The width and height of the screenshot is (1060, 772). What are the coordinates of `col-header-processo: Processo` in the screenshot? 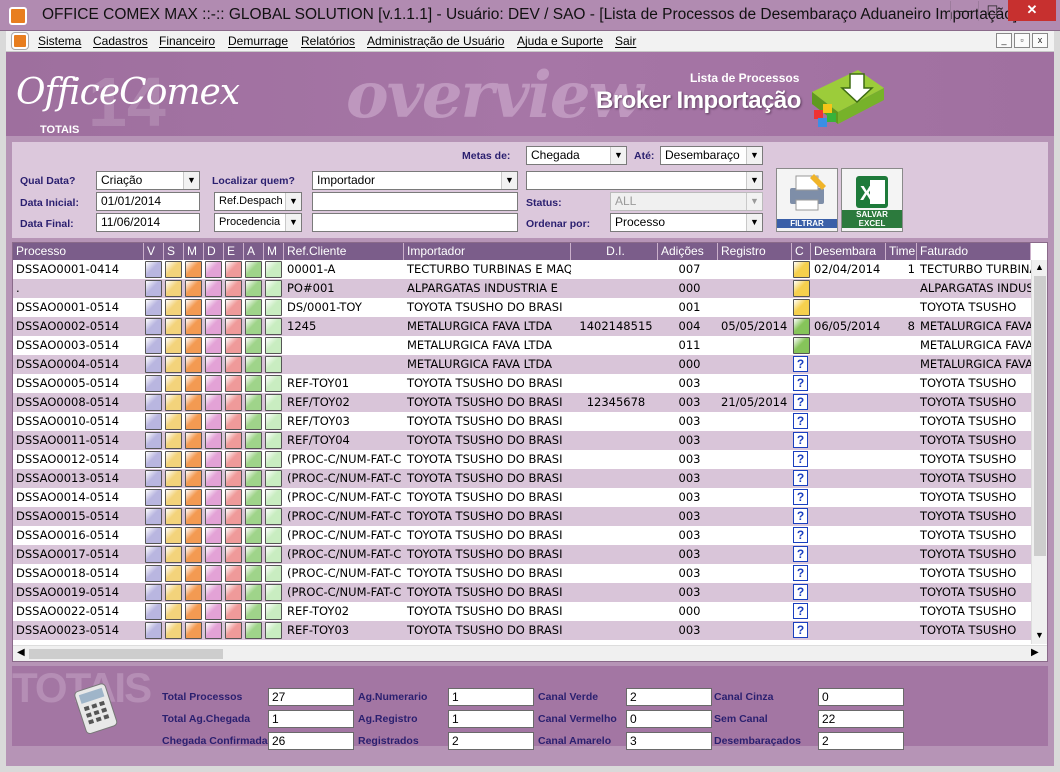 It's located at (78, 251).